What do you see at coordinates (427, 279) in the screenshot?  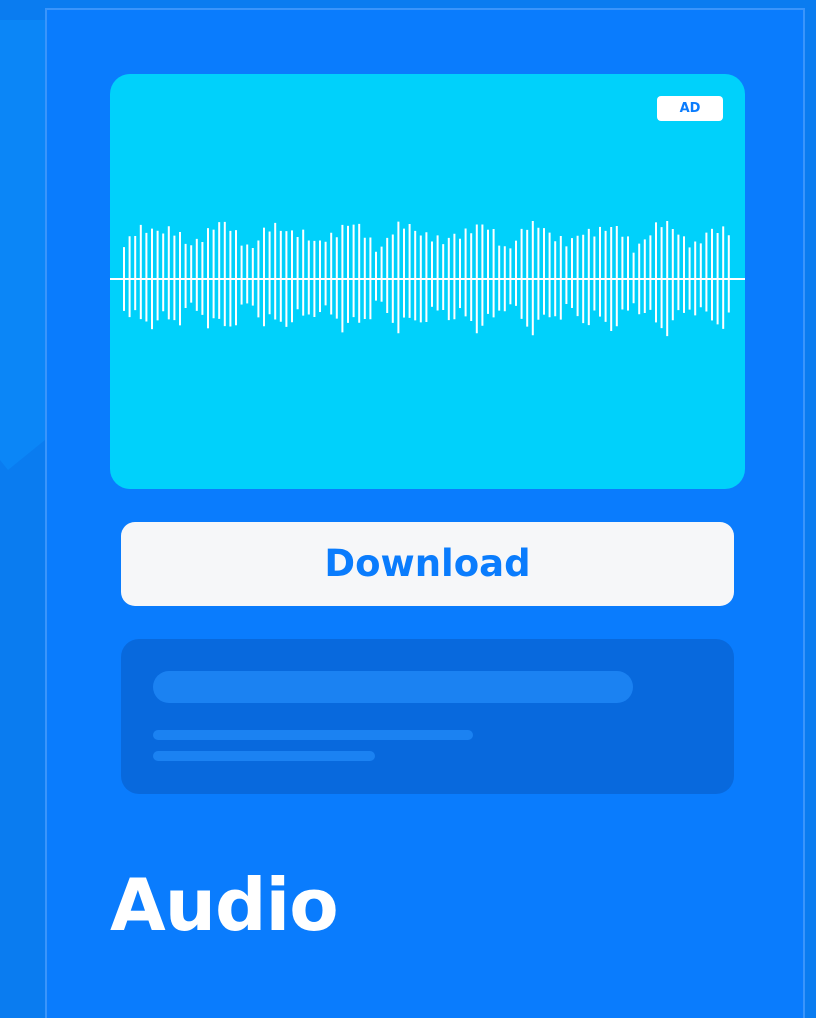 I see `audio-waveform-icon` at bounding box center [427, 279].